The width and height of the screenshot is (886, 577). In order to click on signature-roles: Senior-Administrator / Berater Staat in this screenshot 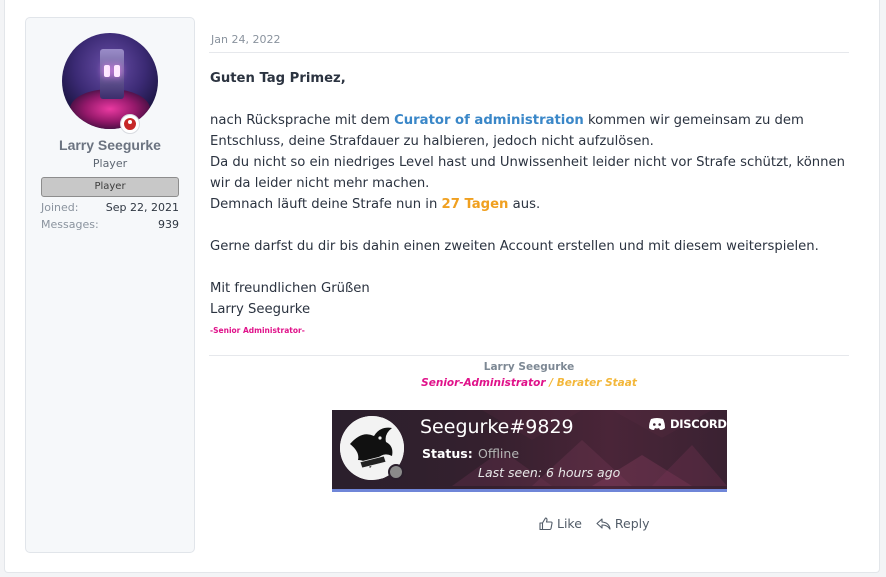, I will do `click(529, 383)`.